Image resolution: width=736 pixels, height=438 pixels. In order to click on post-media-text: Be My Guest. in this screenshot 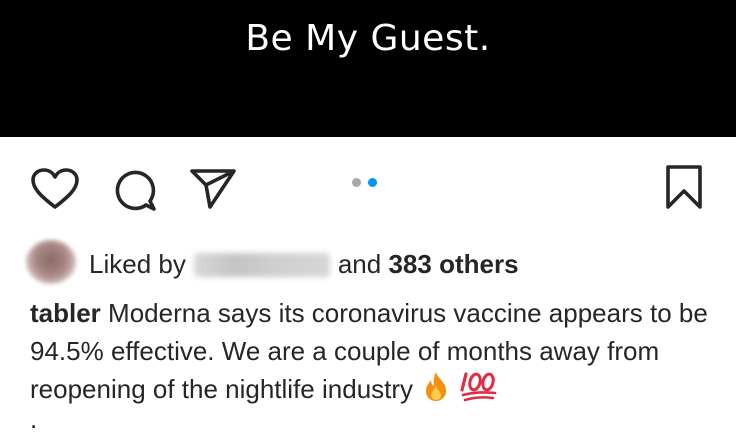, I will do `click(368, 38)`.